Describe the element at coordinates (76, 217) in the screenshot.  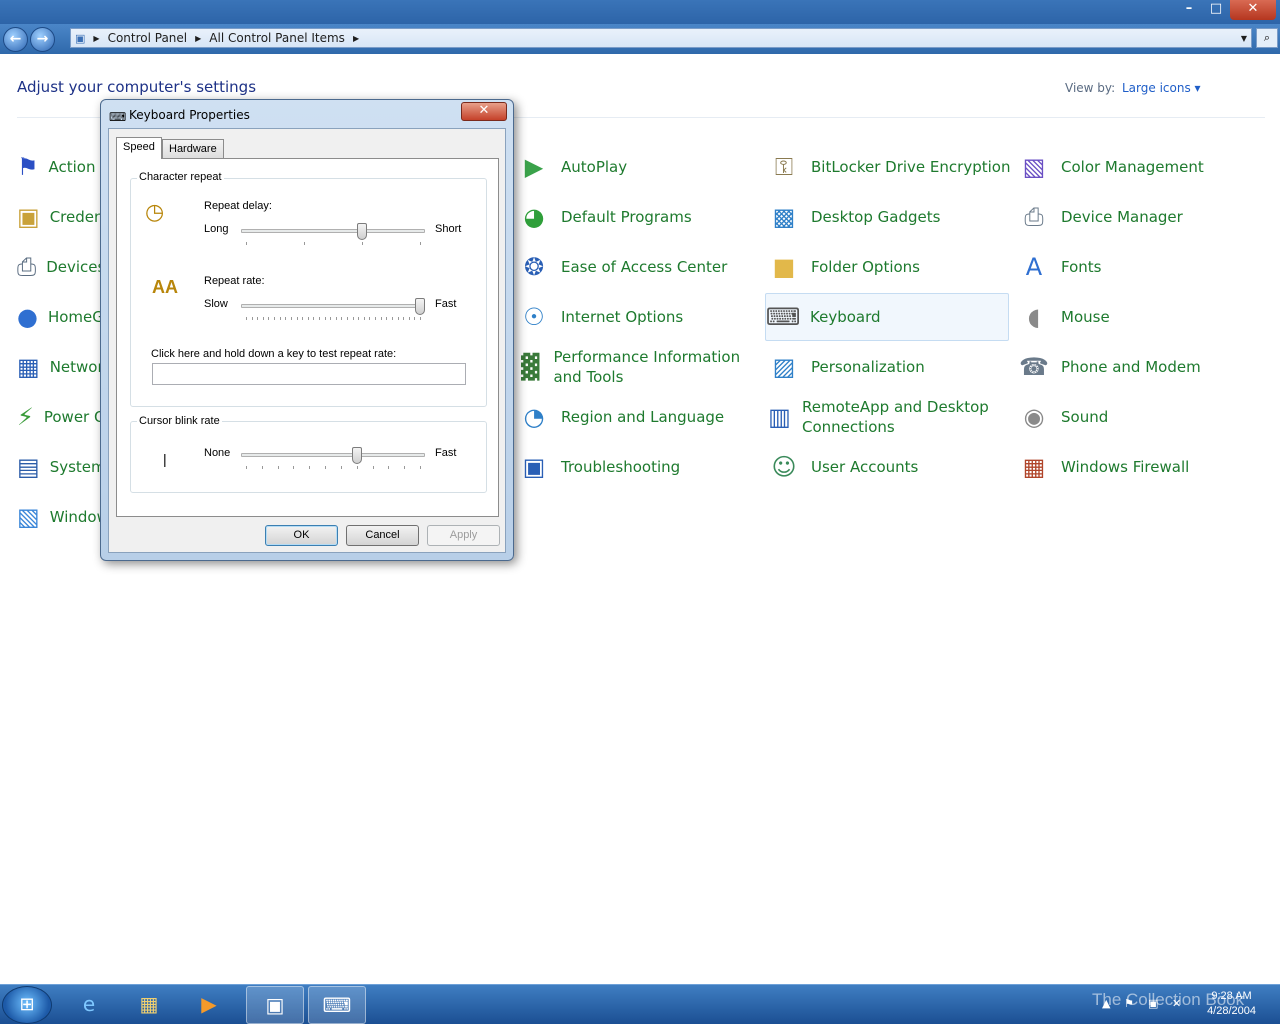
I see `cp-item-label: Credential Manager` at that location.